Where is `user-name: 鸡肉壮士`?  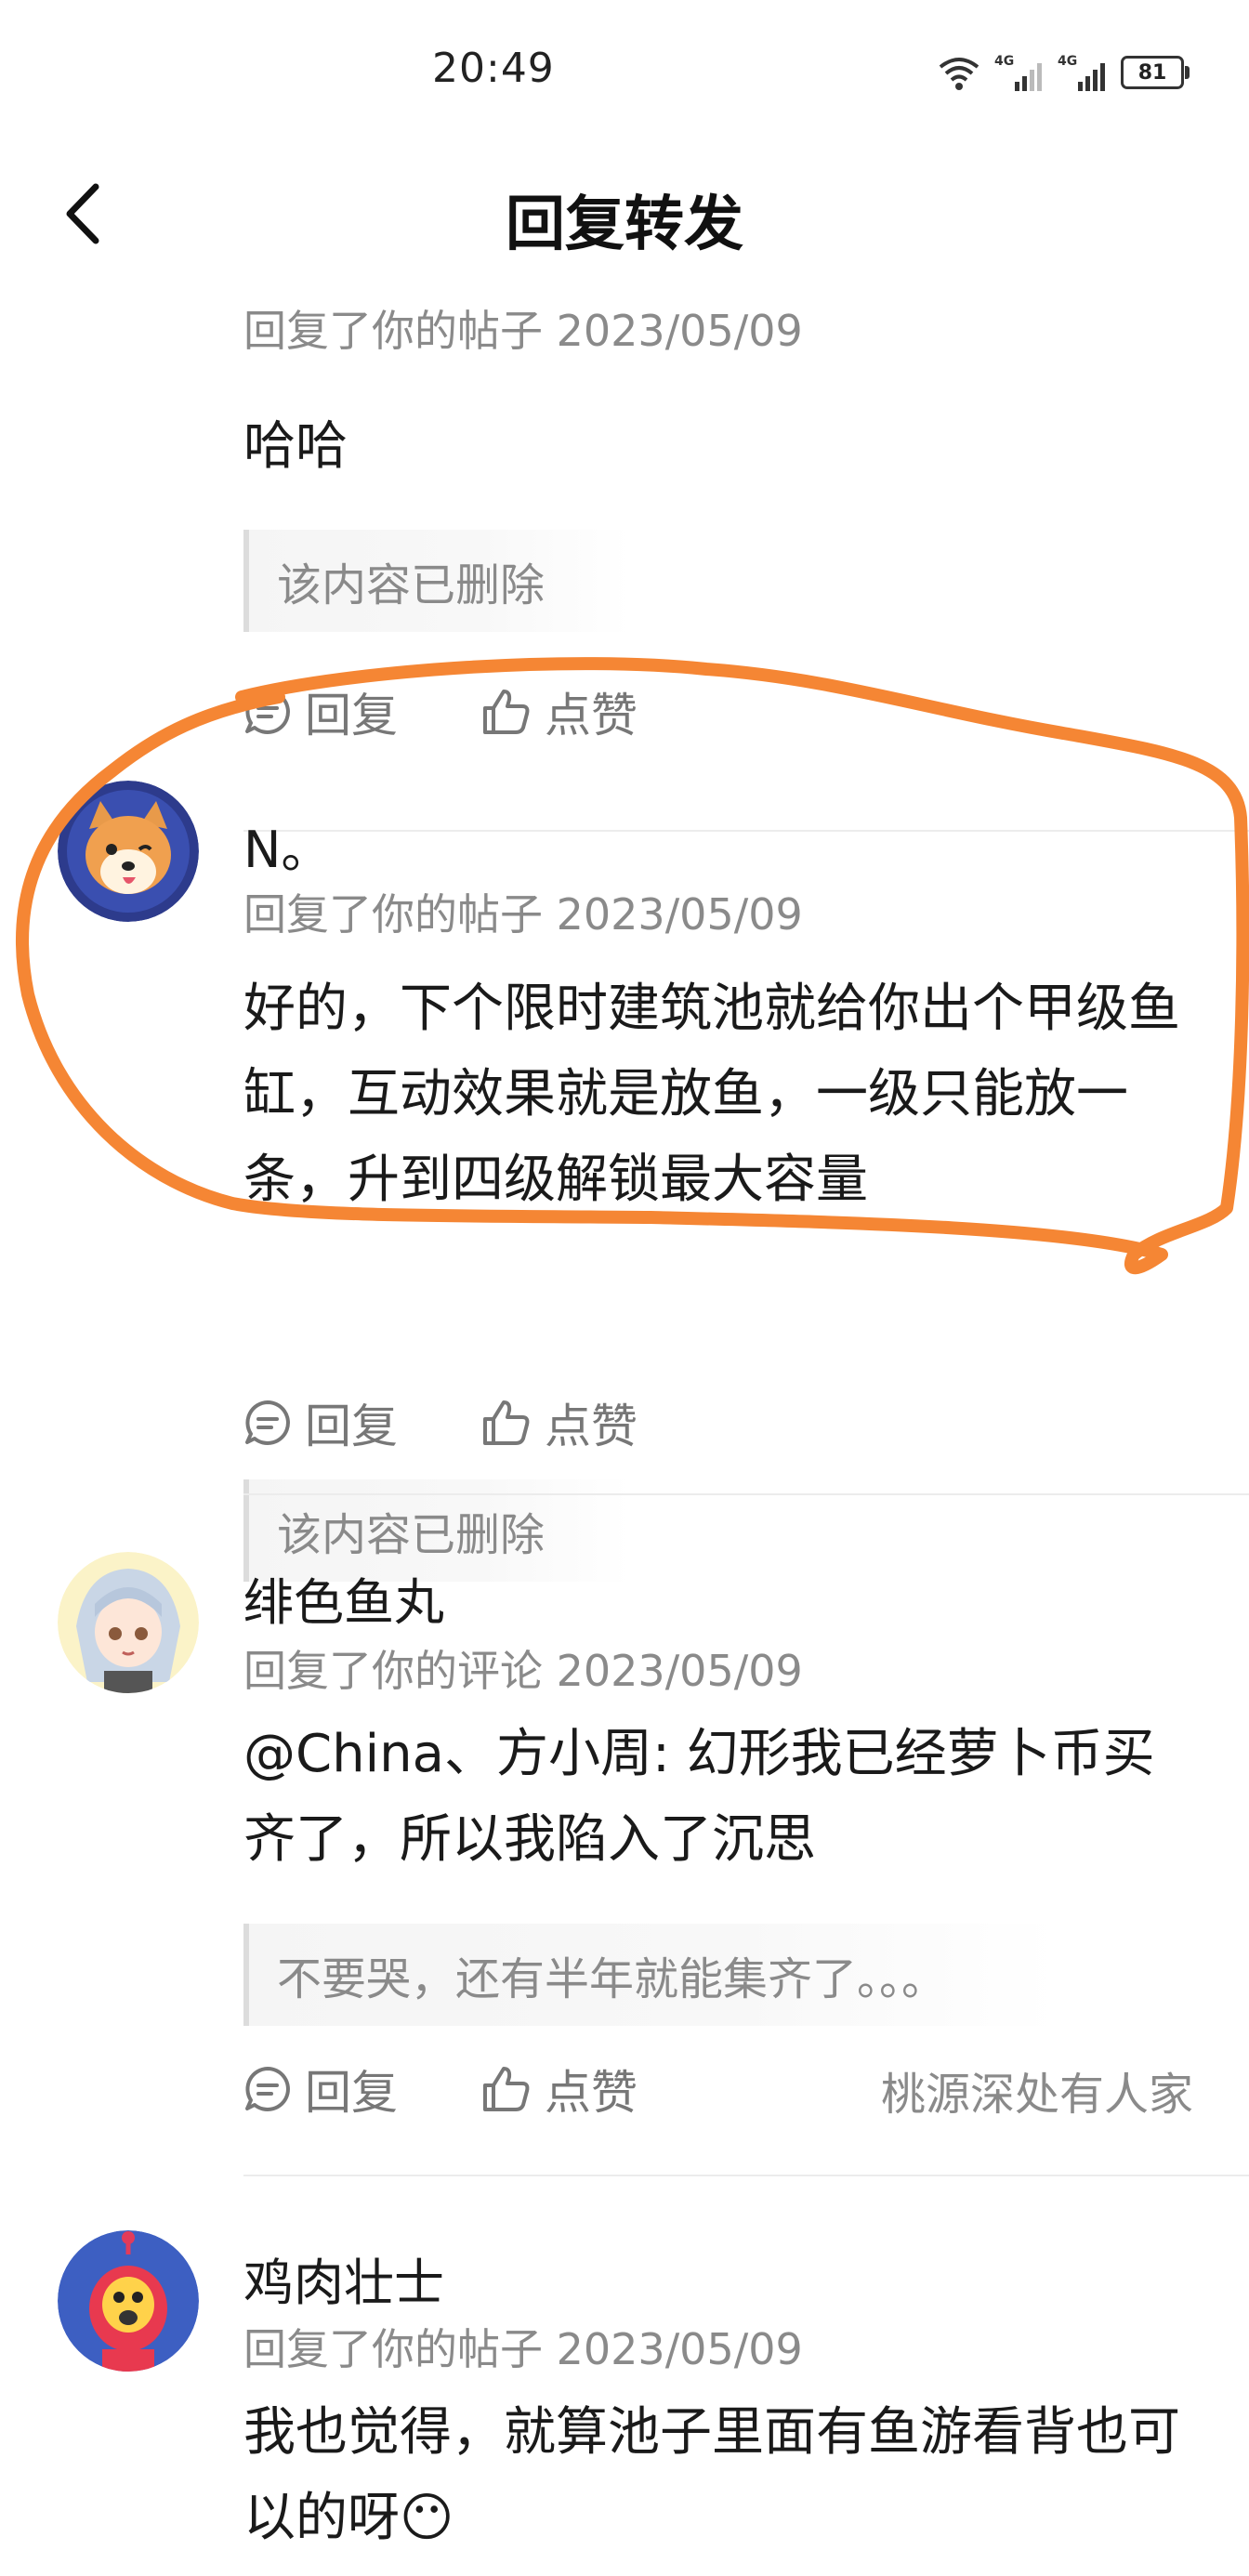
user-name: 鸡肉壮士 is located at coordinates (343, 2278).